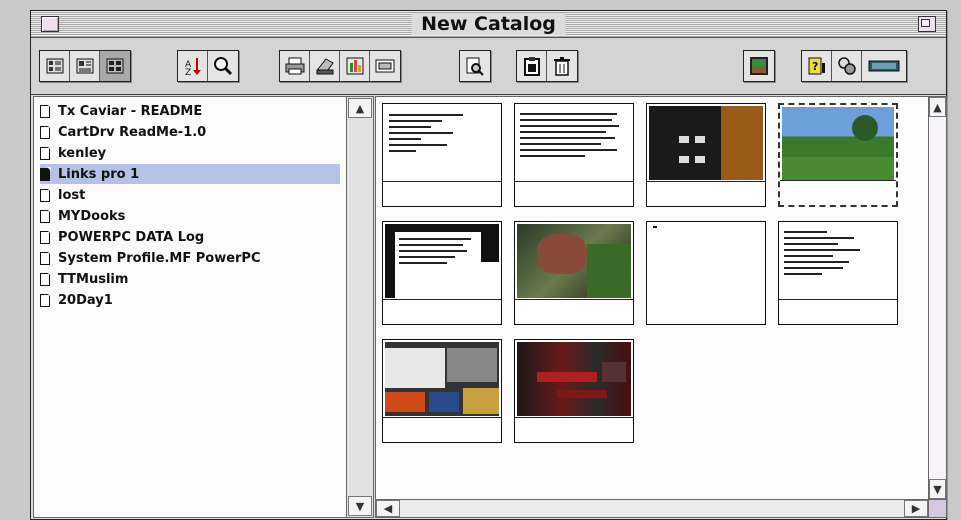 The height and width of the screenshot is (520, 961). Describe the element at coordinates (190, 195) in the screenshot. I see `list-item: lost` at that location.